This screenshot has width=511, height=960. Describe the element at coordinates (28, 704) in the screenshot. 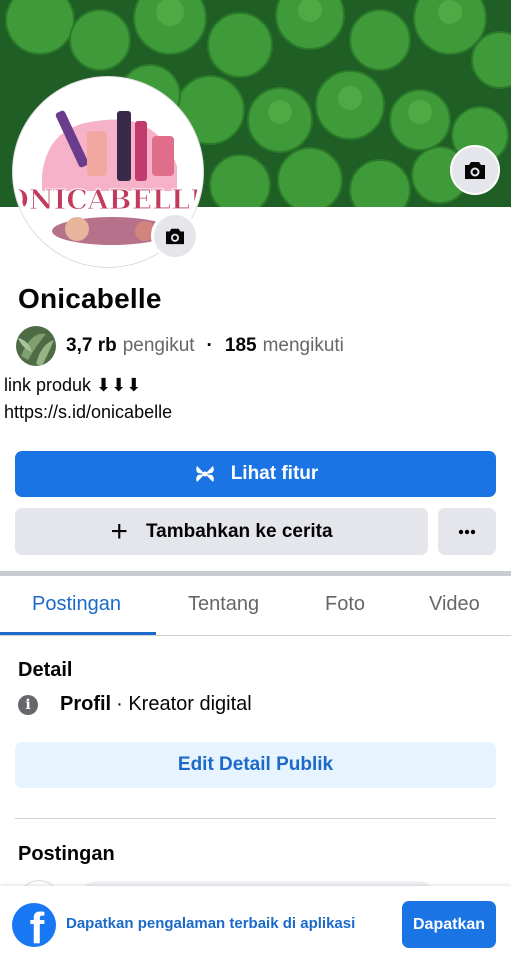

I see `info-icon: i` at that location.